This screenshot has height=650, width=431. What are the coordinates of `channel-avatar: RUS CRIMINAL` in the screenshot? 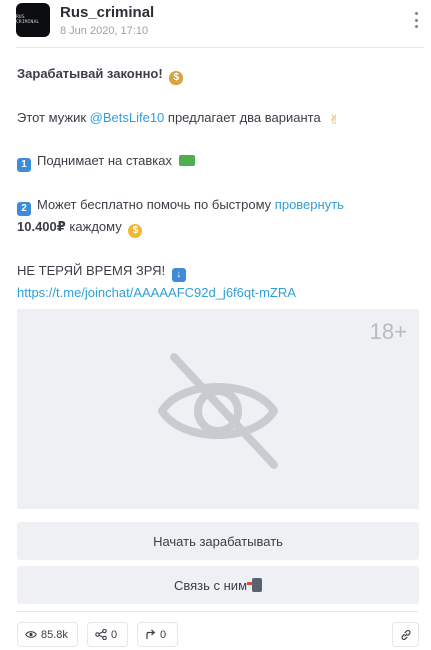 It's located at (33, 20).